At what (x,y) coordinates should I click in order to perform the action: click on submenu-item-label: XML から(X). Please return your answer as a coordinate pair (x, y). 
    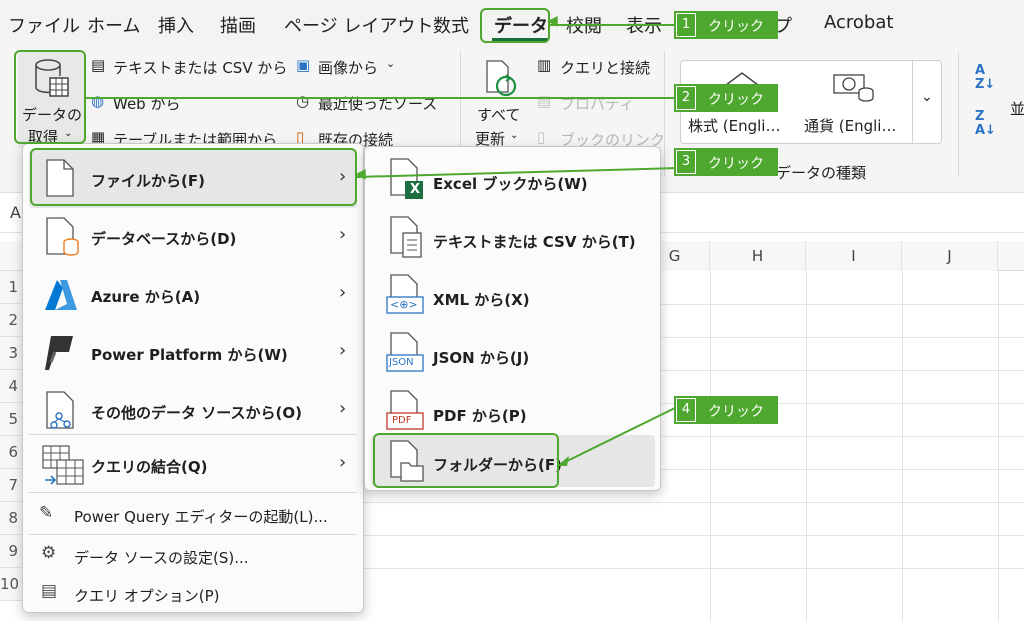
    Looking at the image, I should click on (481, 300).